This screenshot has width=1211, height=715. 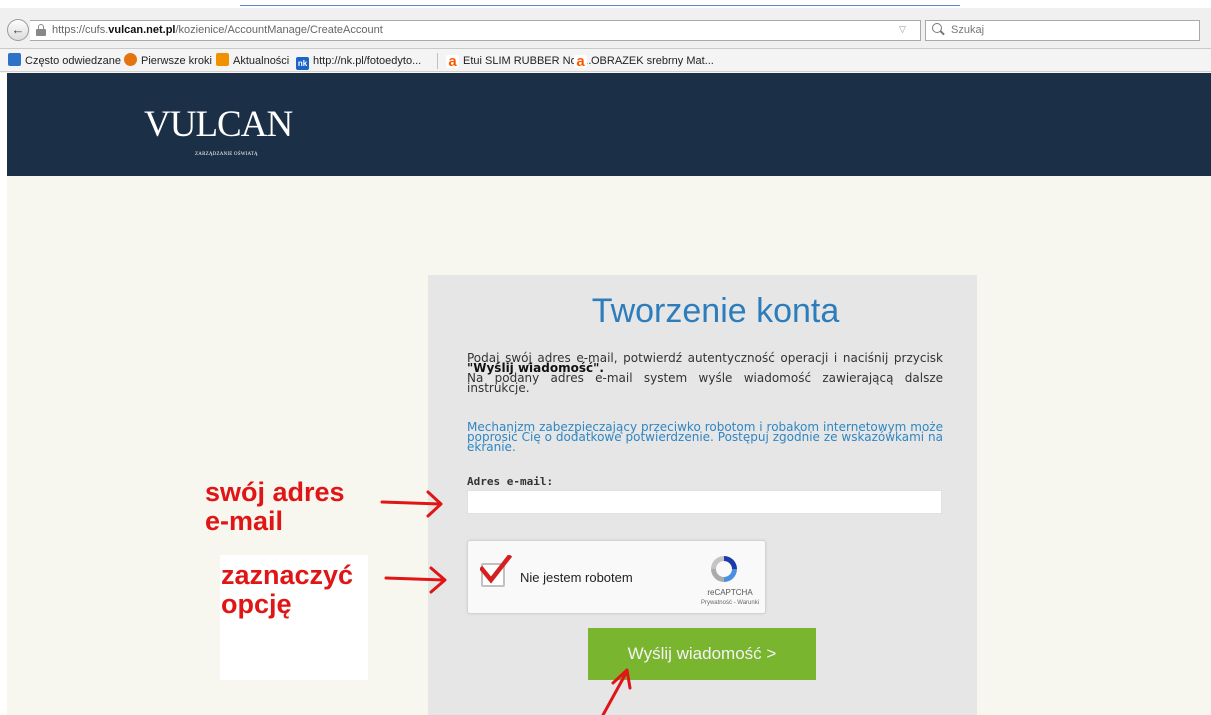 I want to click on arrow-to-email, so click(x=411, y=503).